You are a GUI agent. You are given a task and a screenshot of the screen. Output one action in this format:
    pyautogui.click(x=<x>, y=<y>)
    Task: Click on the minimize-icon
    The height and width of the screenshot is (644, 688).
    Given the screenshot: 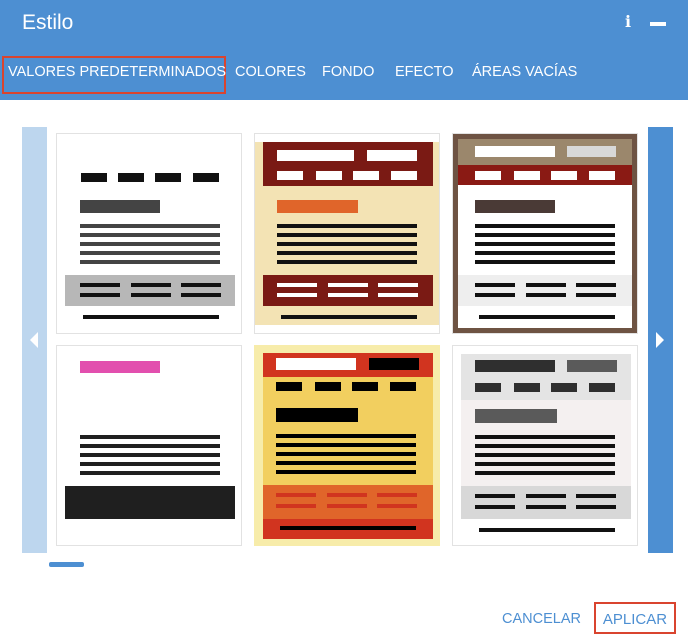 What is the action you would take?
    pyautogui.click(x=658, y=24)
    